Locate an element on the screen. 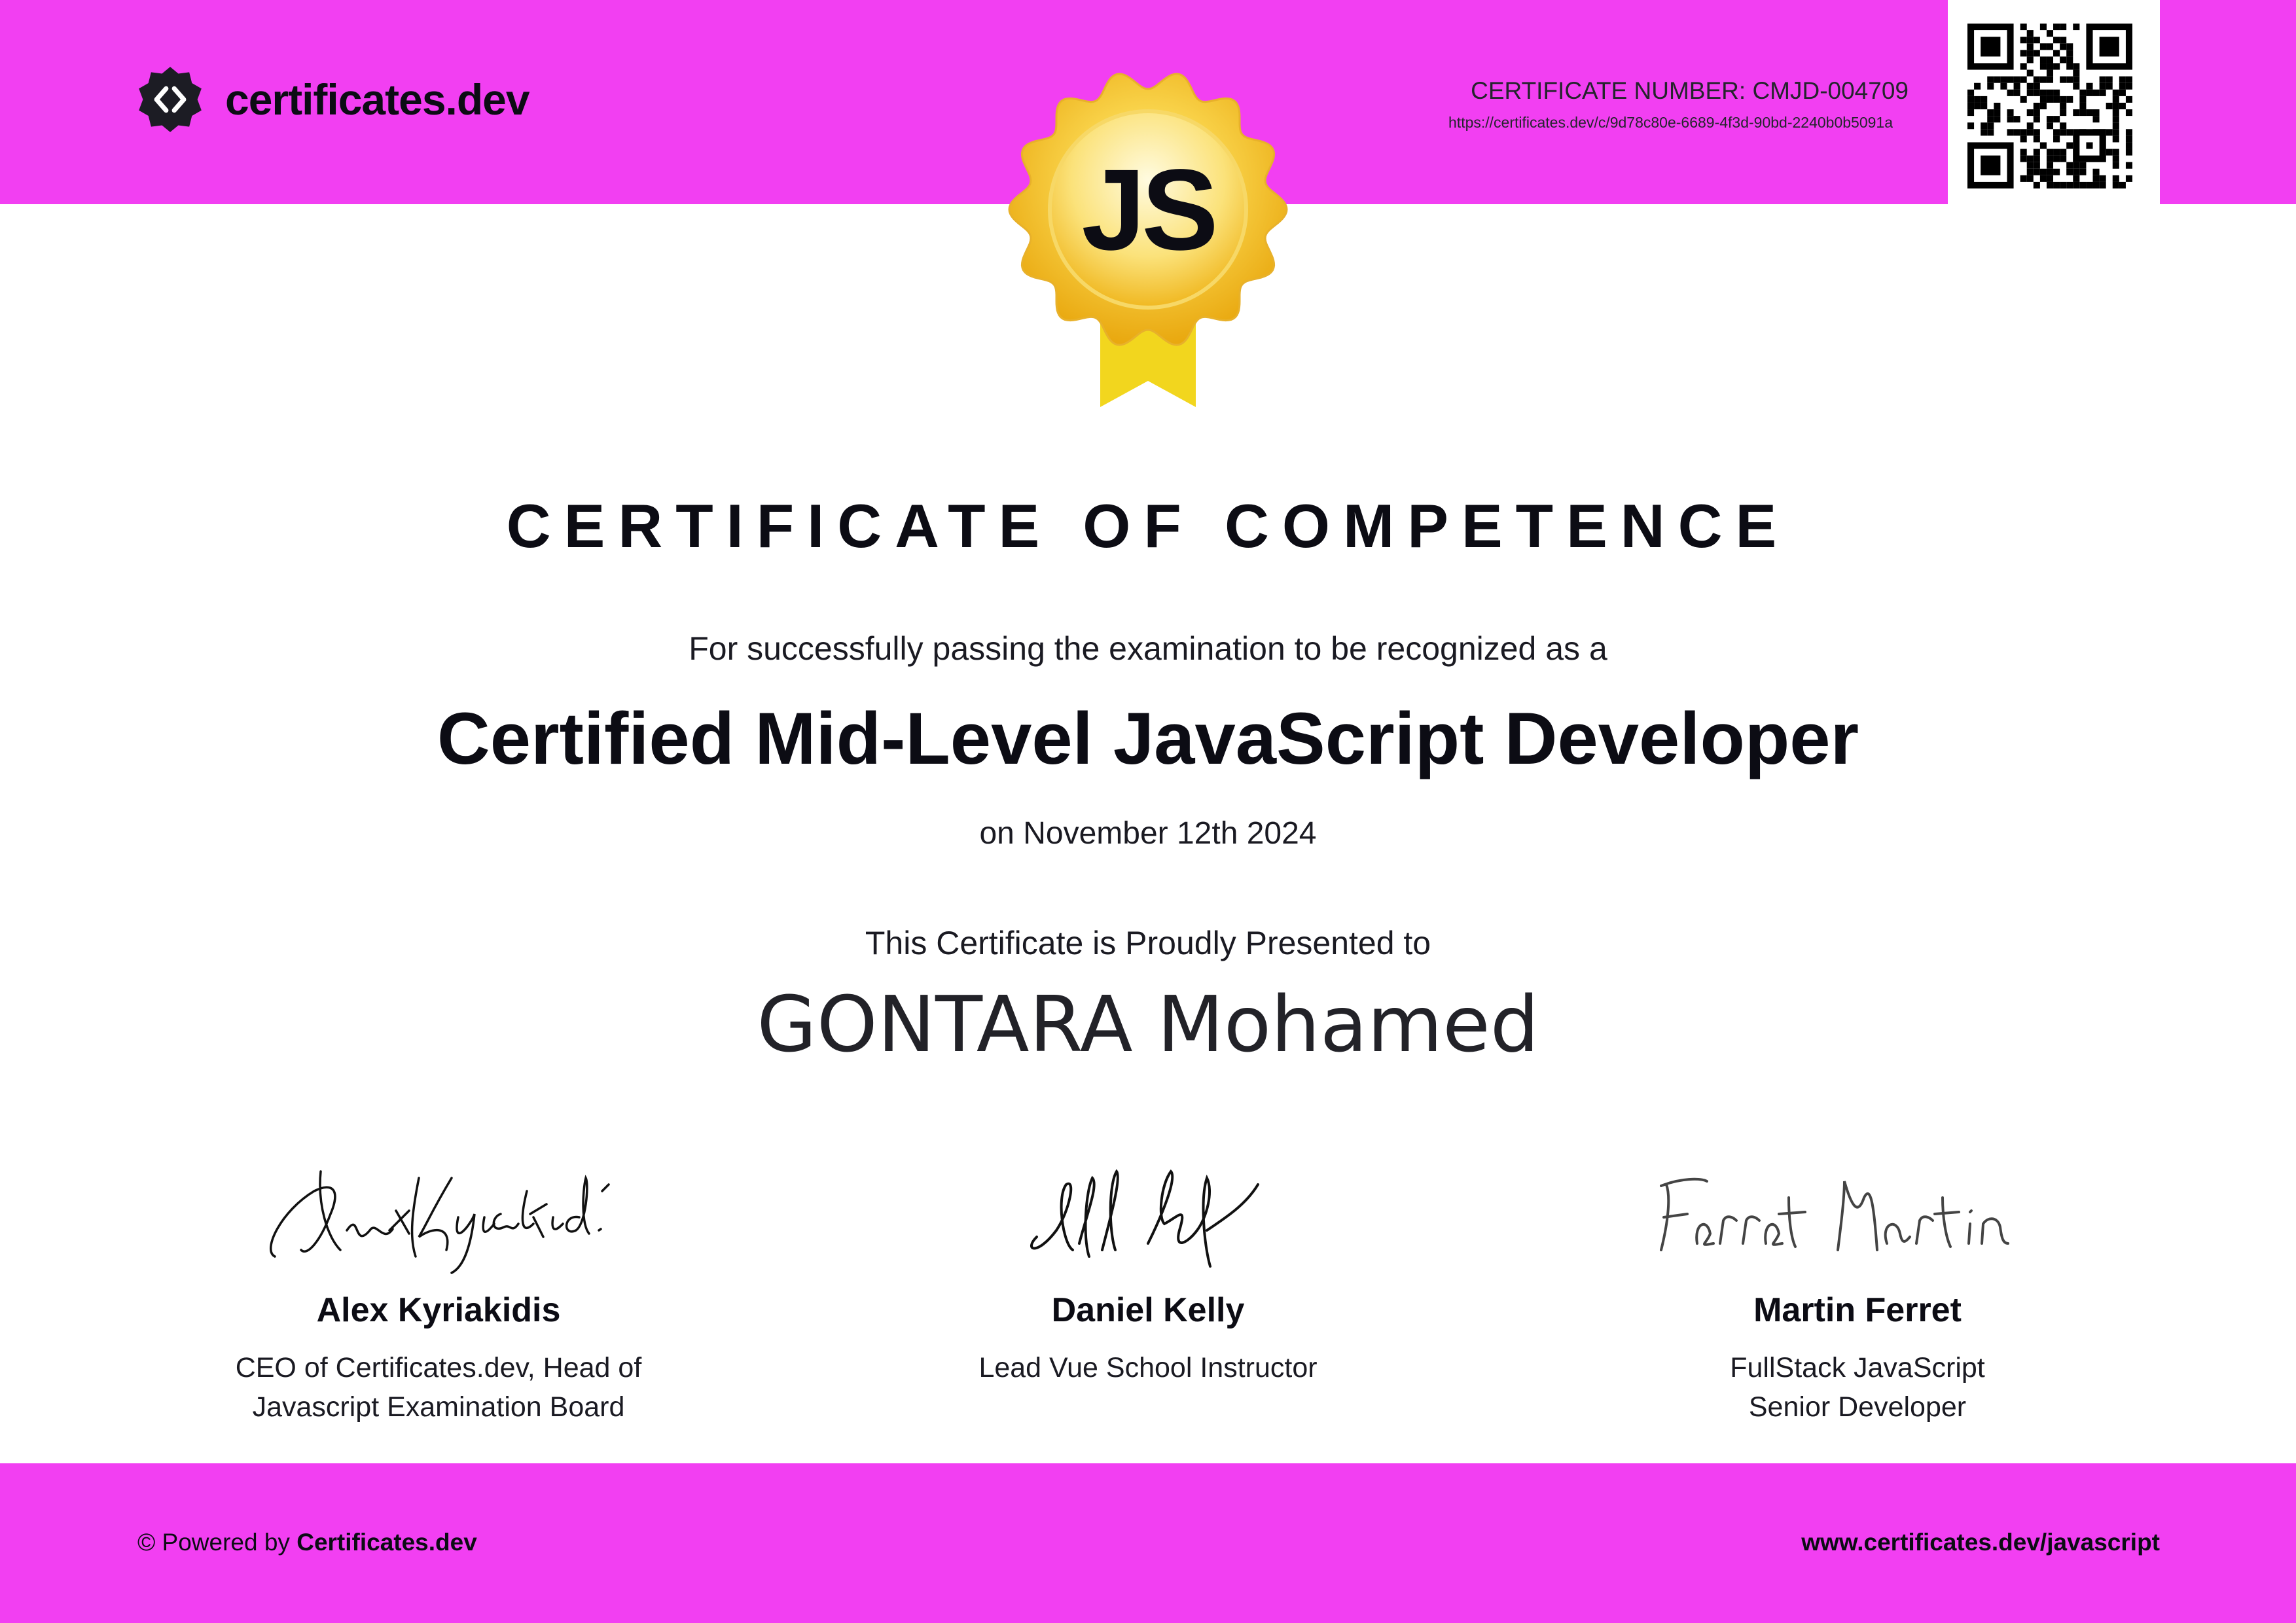  powered-by: © Powered by Certificates.dev is located at coordinates (307, 1543).